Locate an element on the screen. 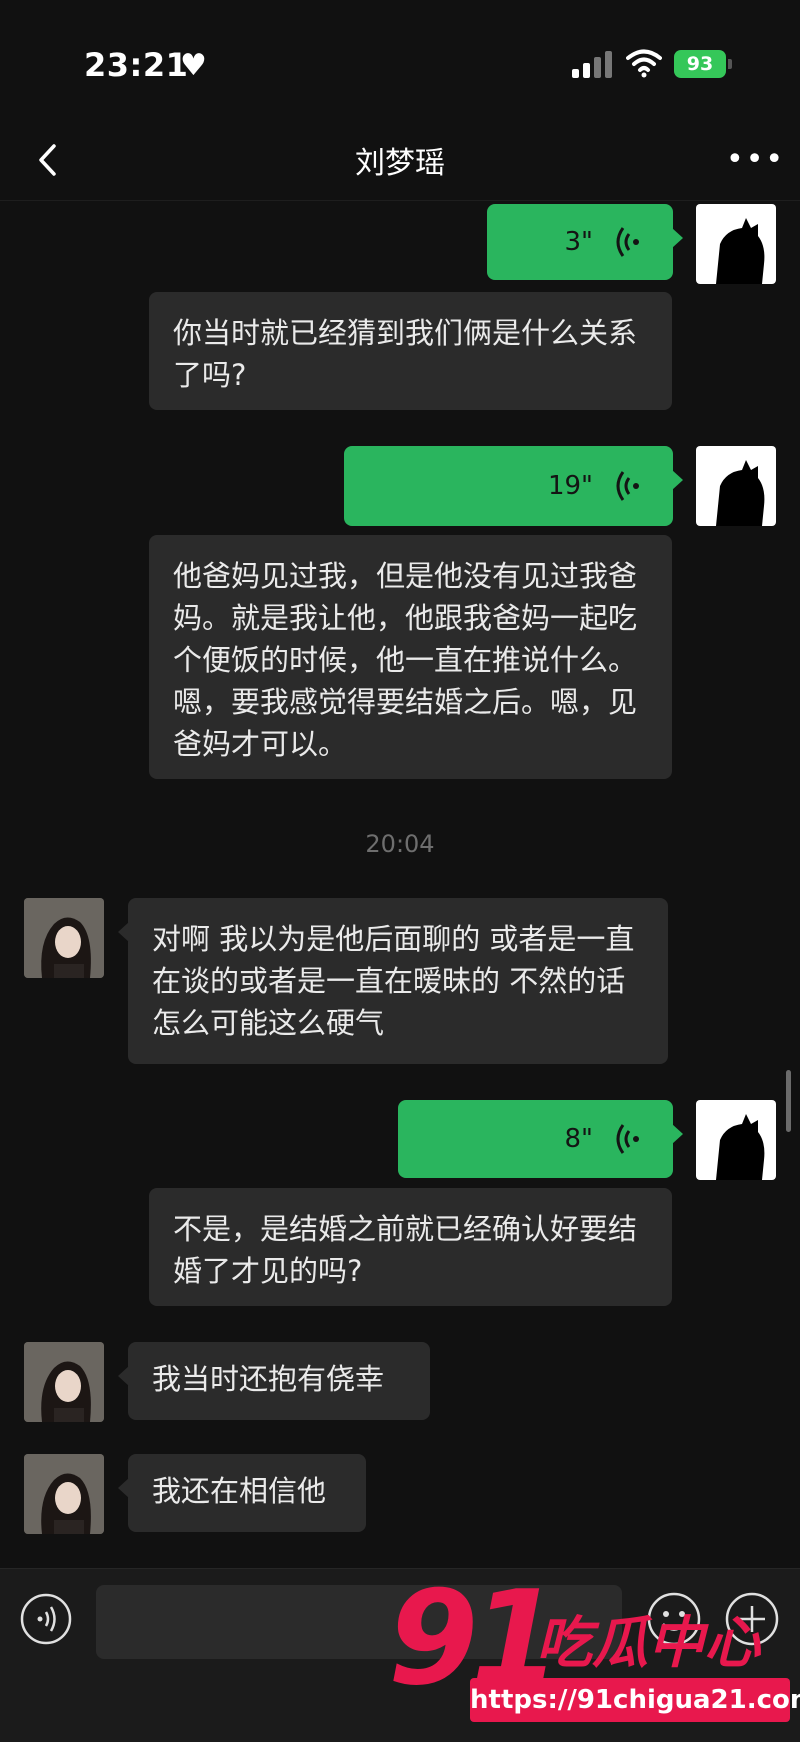  voice-message: 3" is located at coordinates (585, 242).